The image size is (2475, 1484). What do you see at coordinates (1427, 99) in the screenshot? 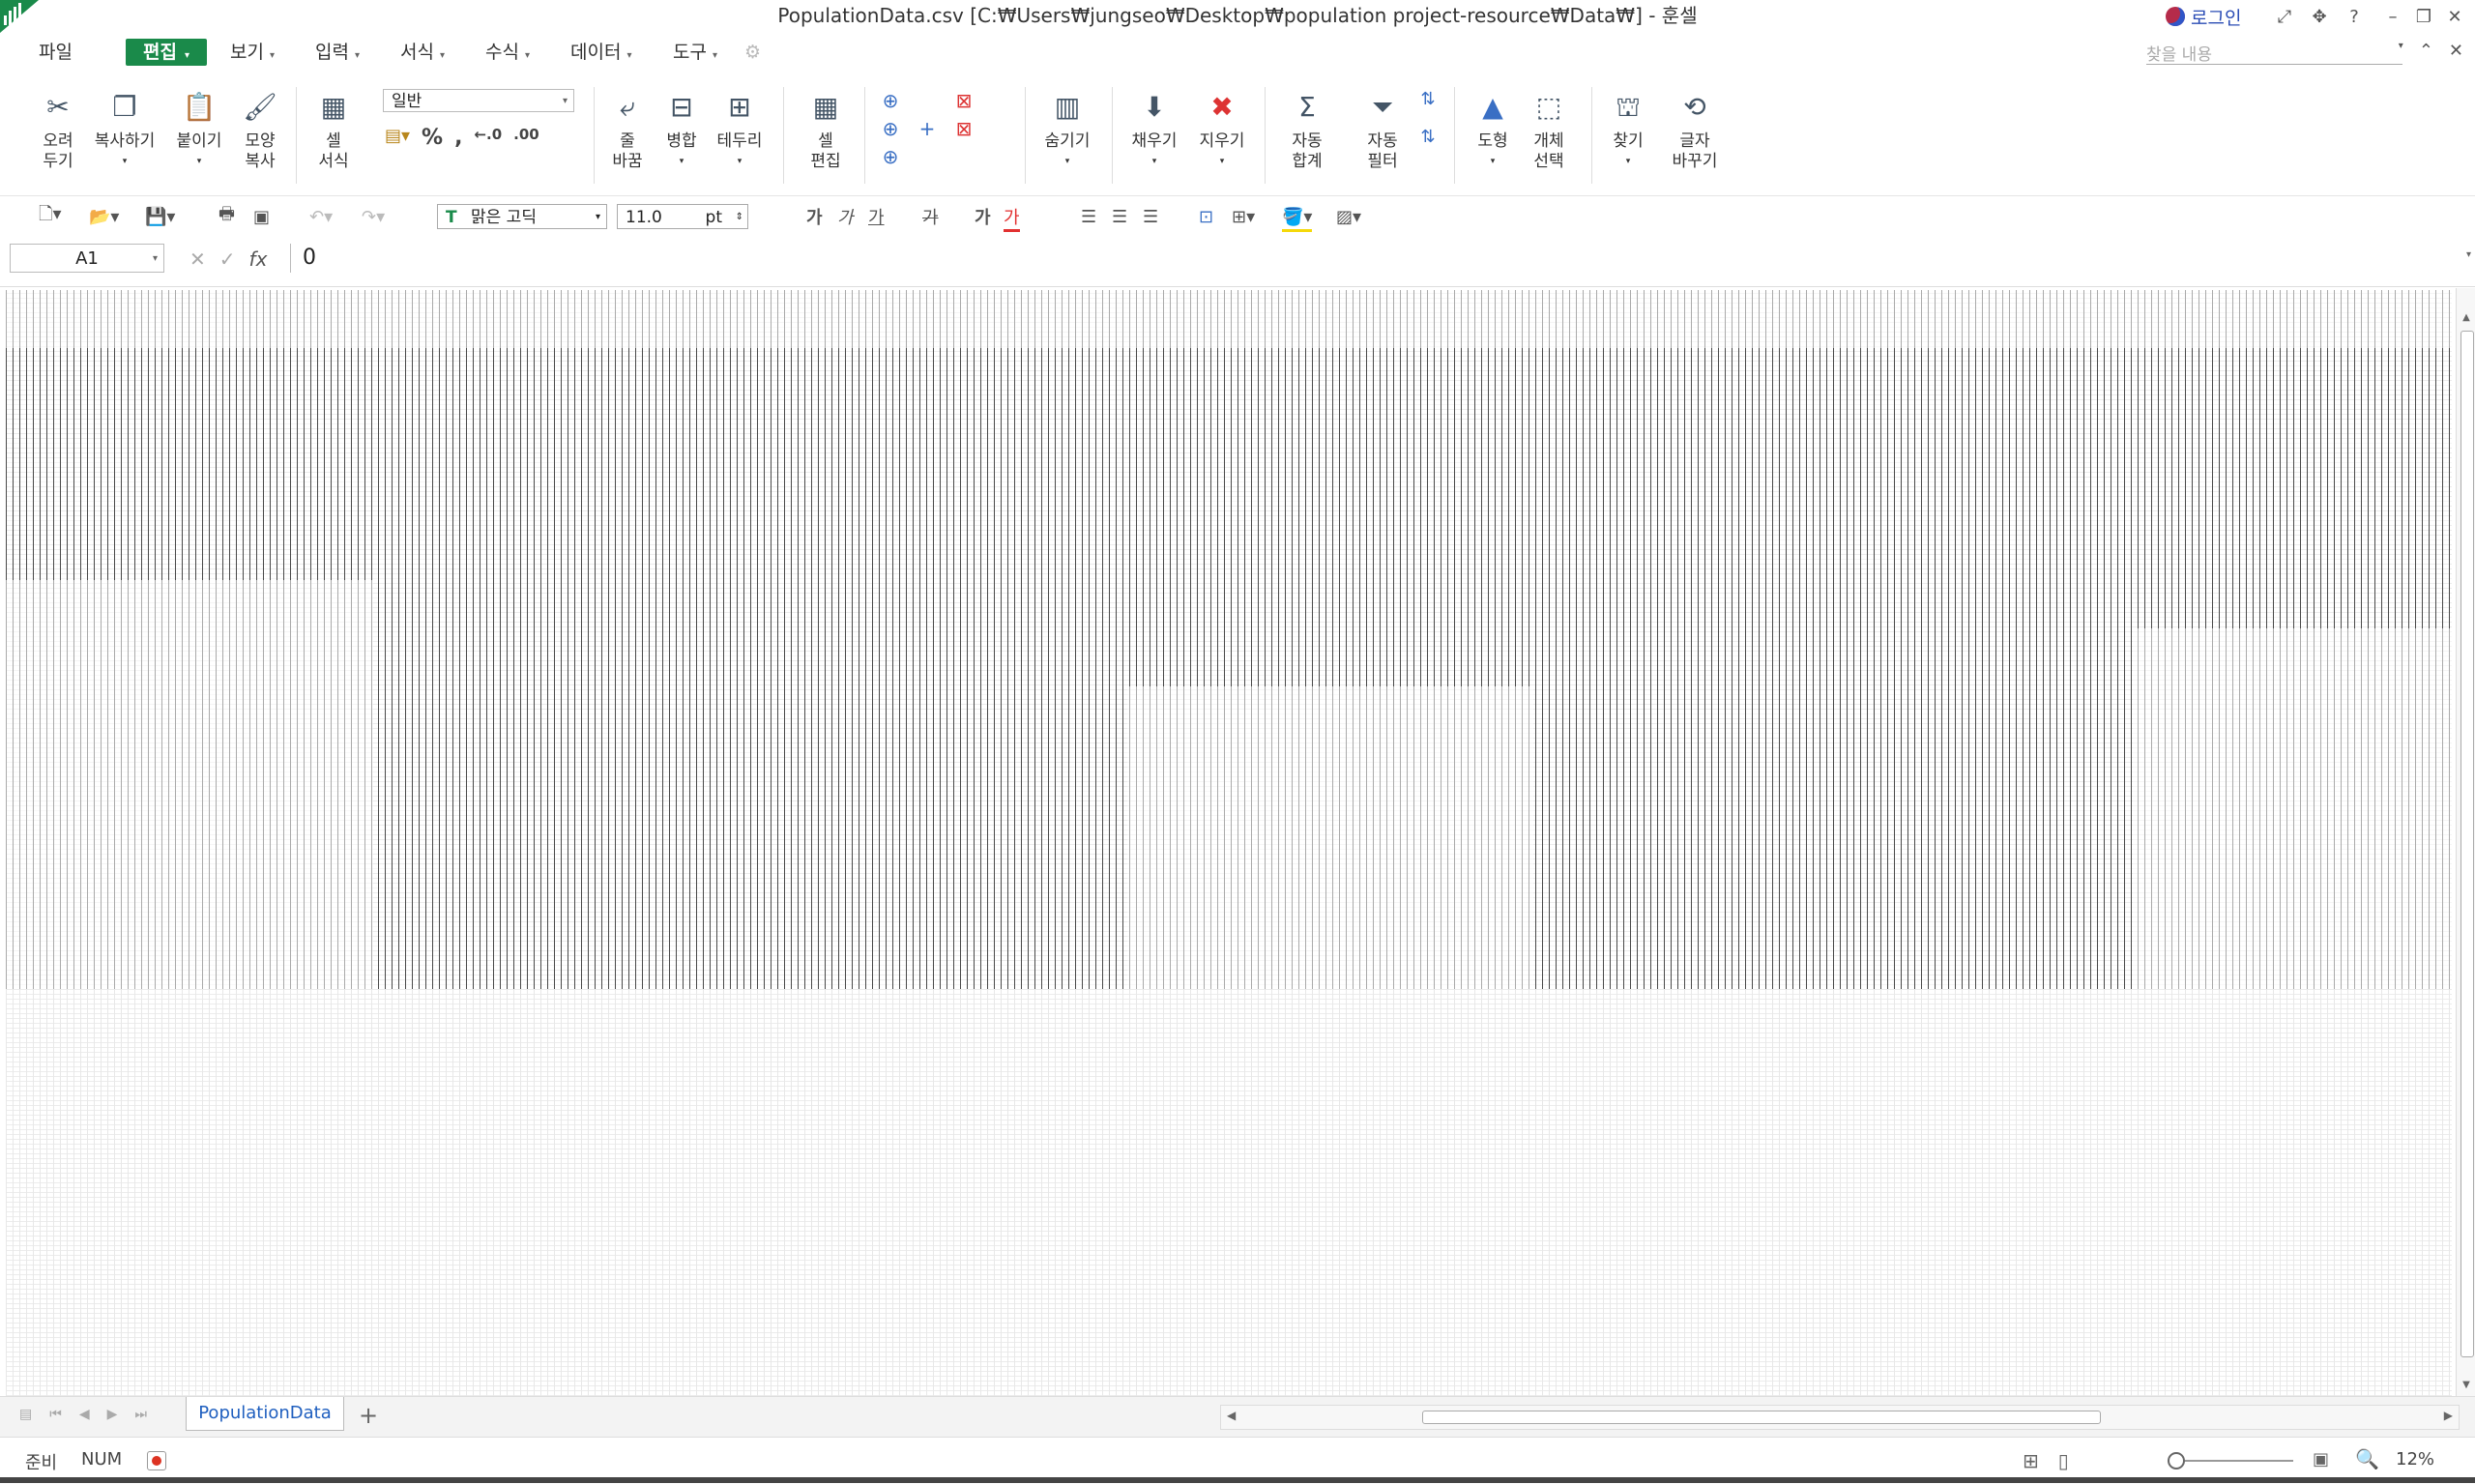
I see `sort-asc-icon: ⇅` at bounding box center [1427, 99].